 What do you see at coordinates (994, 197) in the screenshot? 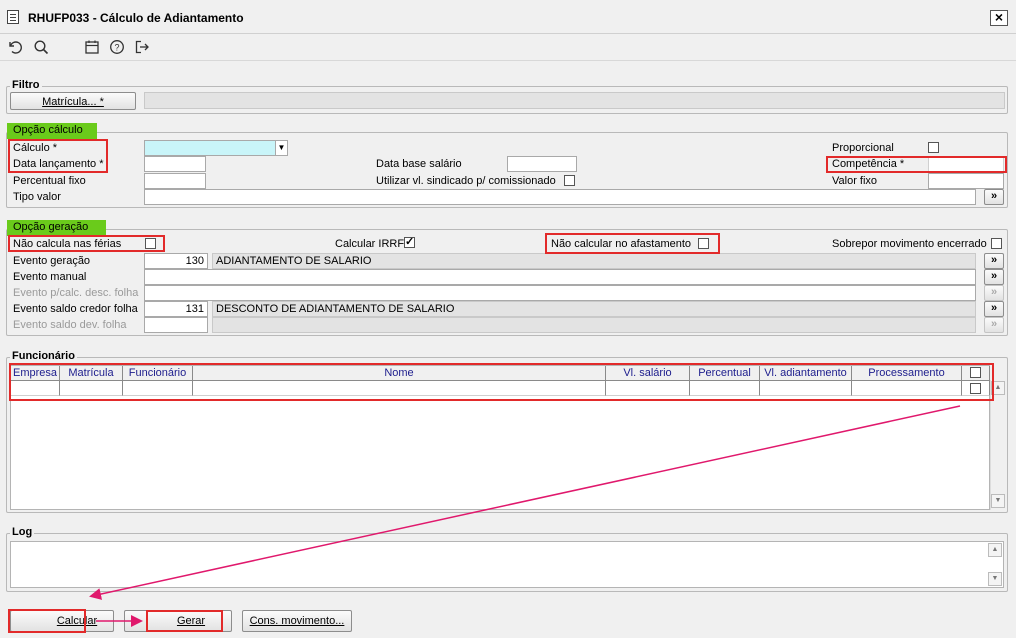
I see `tipo-valor-lookup-button: »` at bounding box center [994, 197].